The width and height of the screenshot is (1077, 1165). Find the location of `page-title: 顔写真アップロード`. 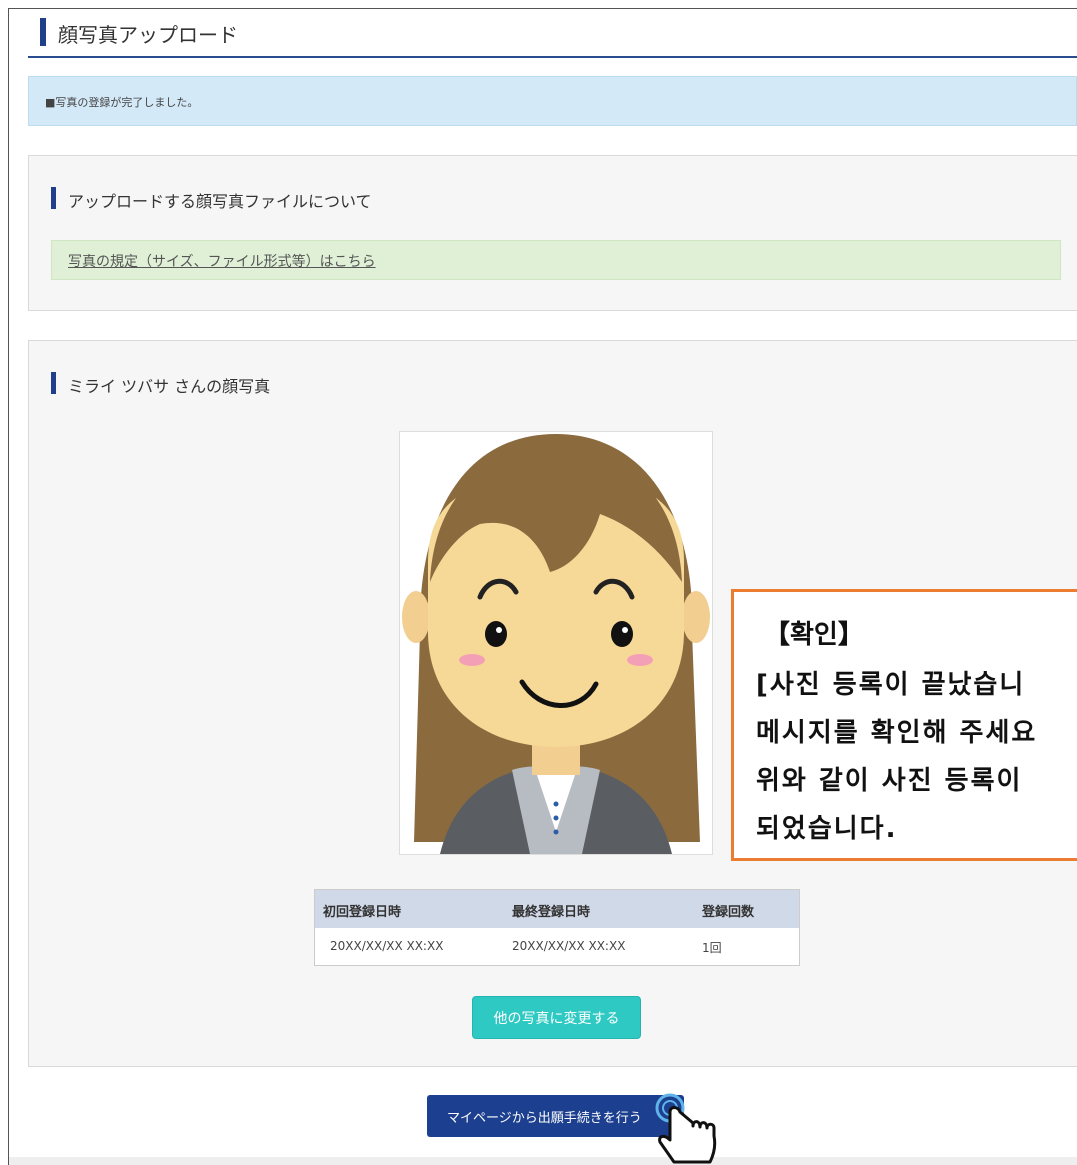

page-title: 顔写真アップロード is located at coordinates (148, 35).